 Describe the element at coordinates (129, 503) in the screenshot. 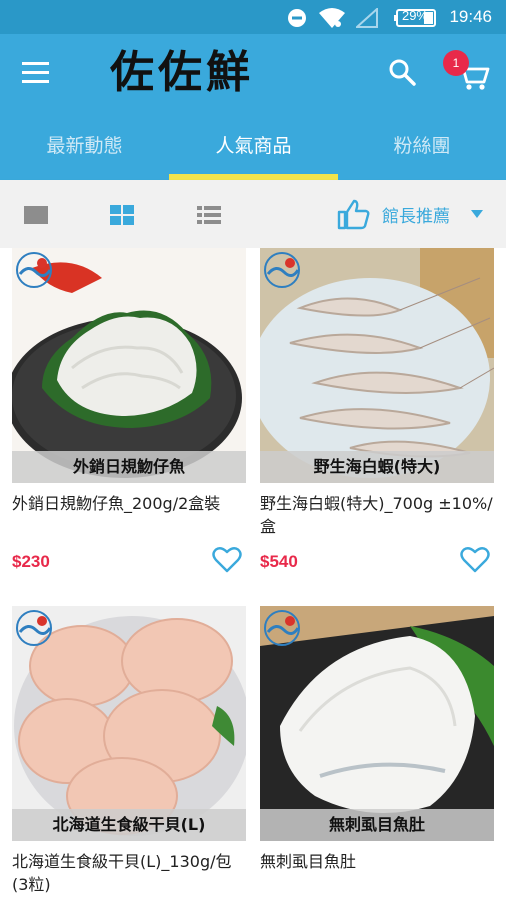

I see `product-title: 外銷日規魩仔魚_200g/2盒裝` at that location.